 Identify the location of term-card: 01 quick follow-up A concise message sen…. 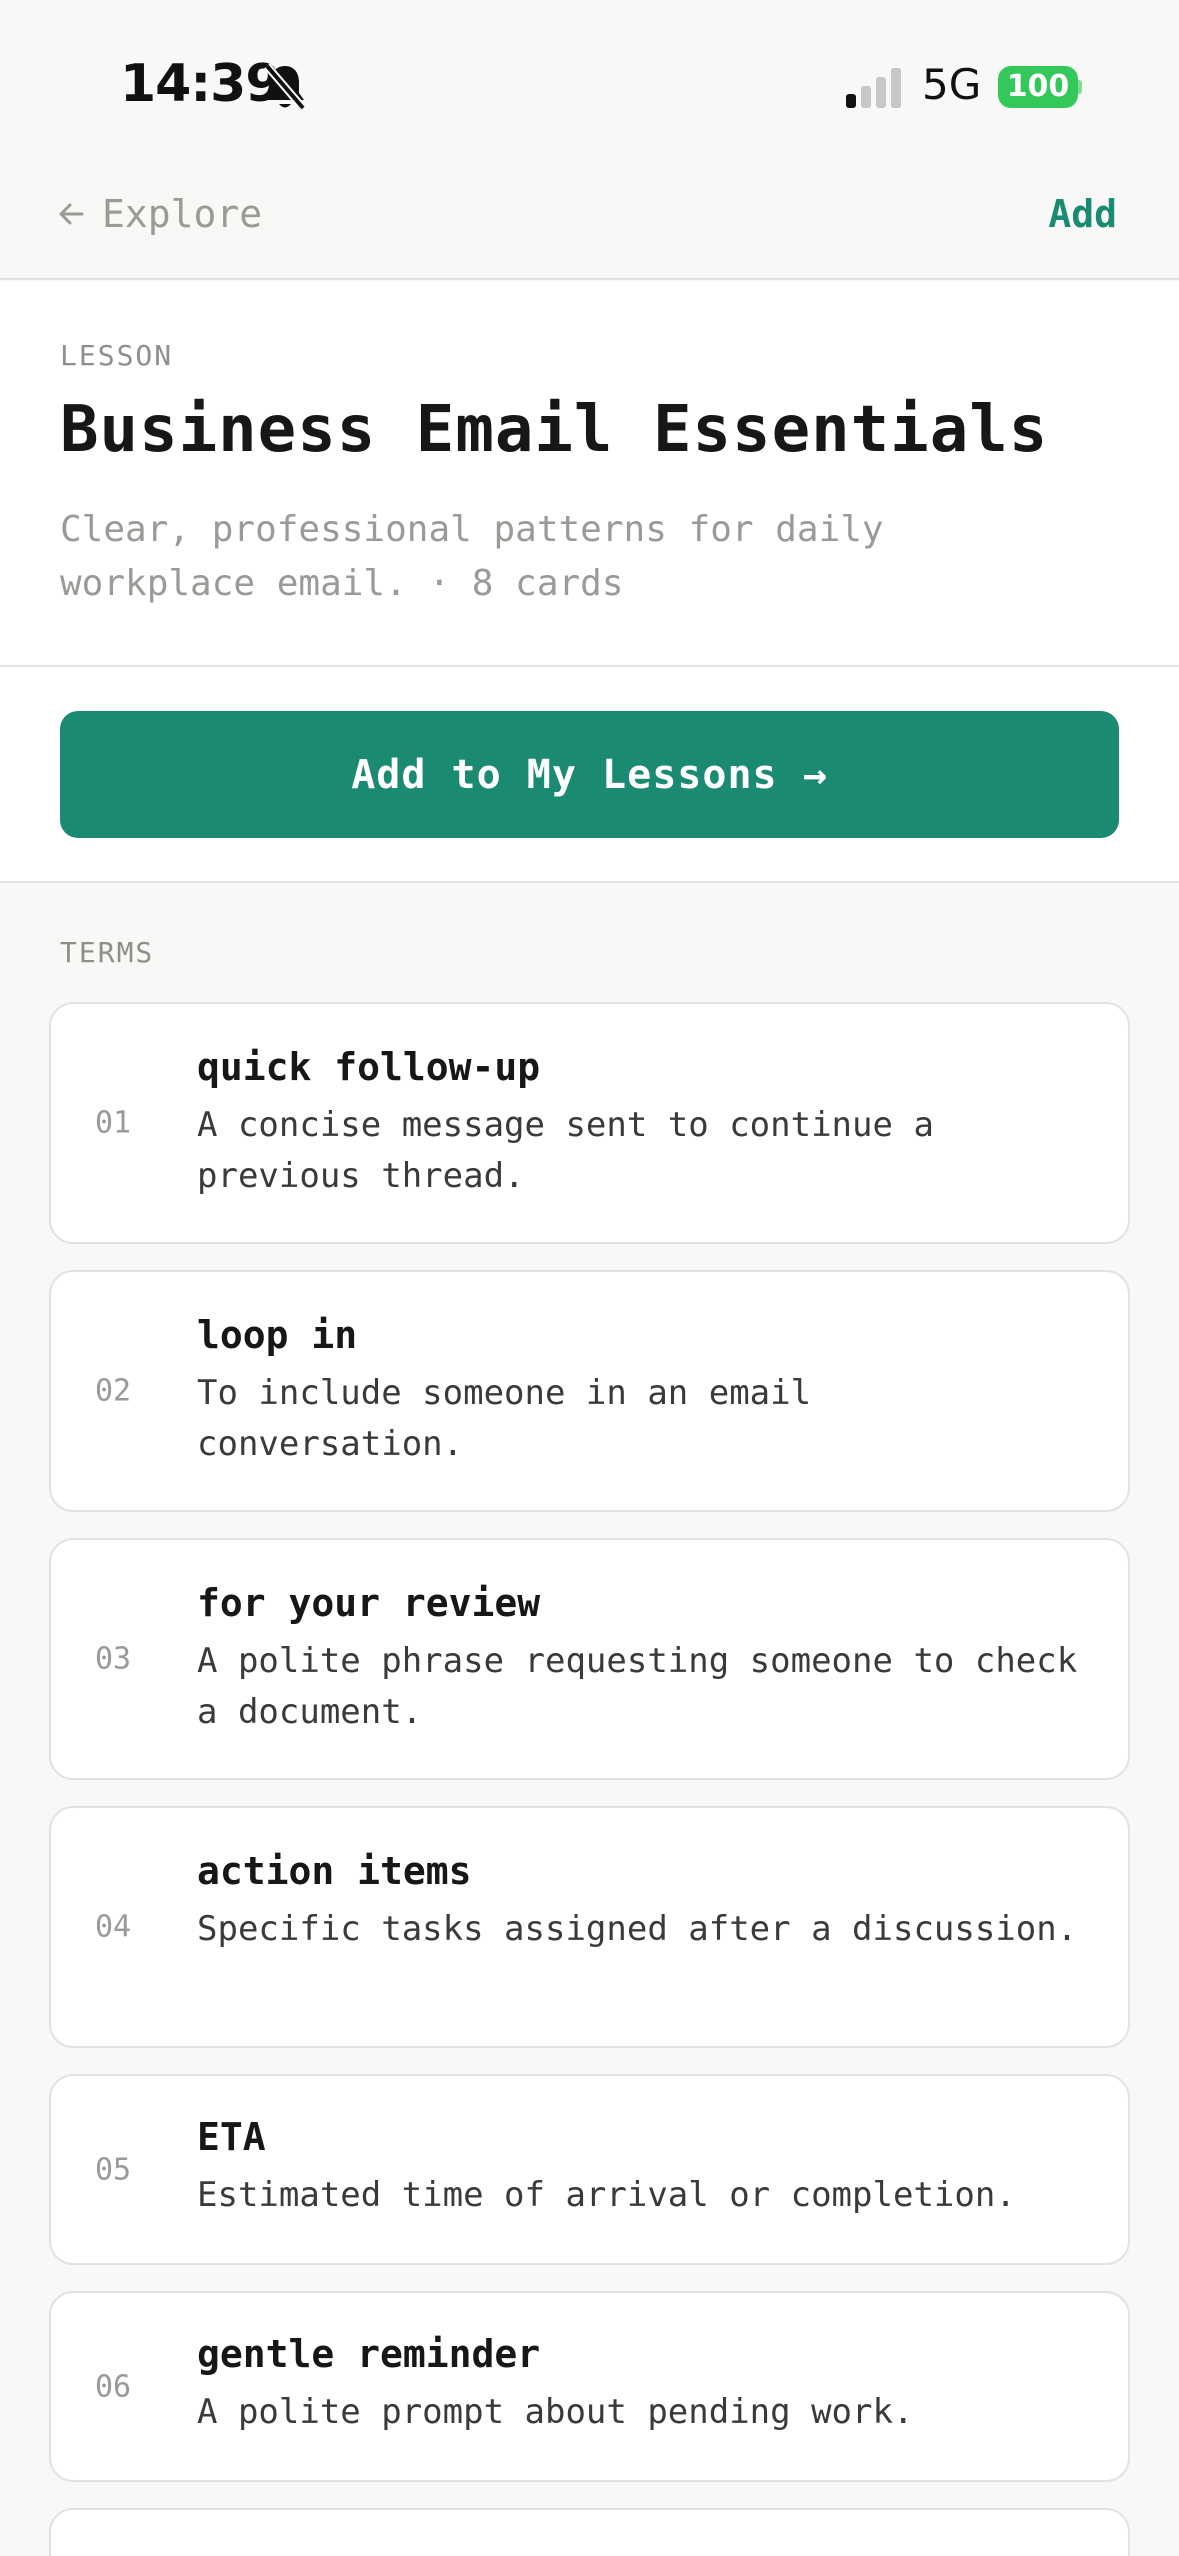
(589, 1123).